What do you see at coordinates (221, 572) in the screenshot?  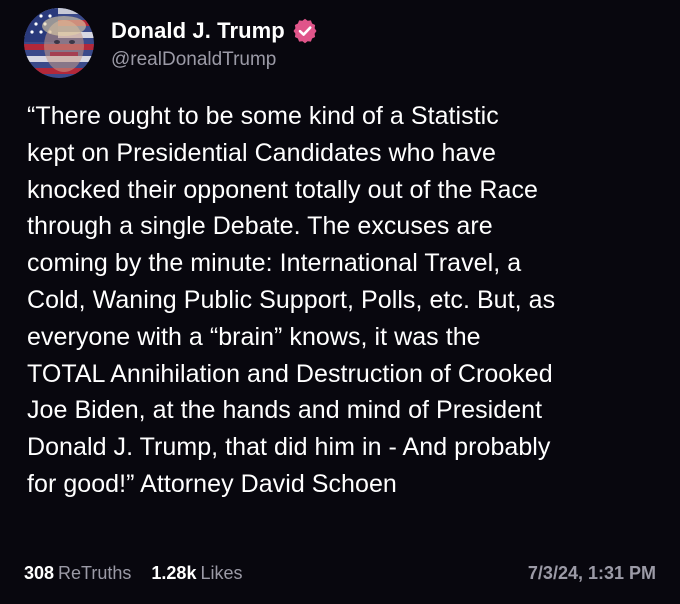 I see `likes-label: Likes` at bounding box center [221, 572].